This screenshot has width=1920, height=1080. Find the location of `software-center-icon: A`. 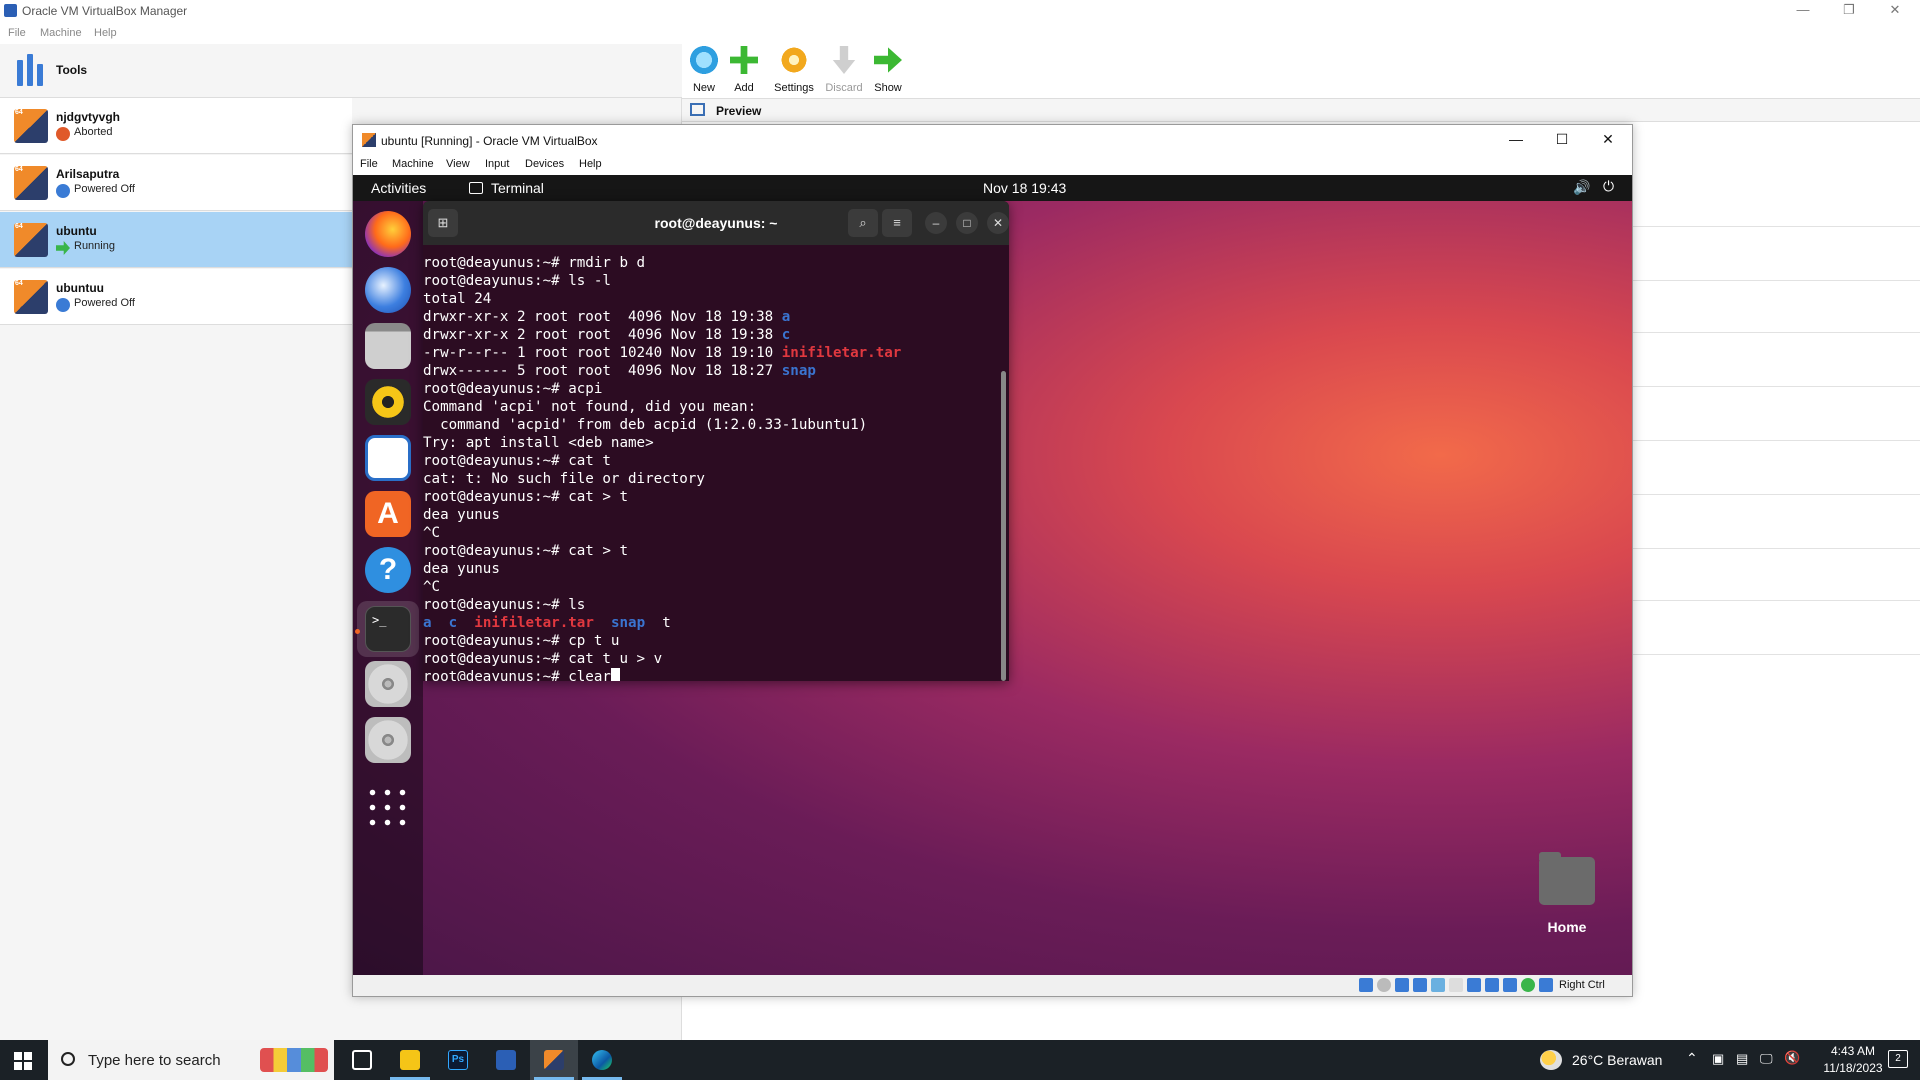

software-center-icon: A is located at coordinates (388, 514).